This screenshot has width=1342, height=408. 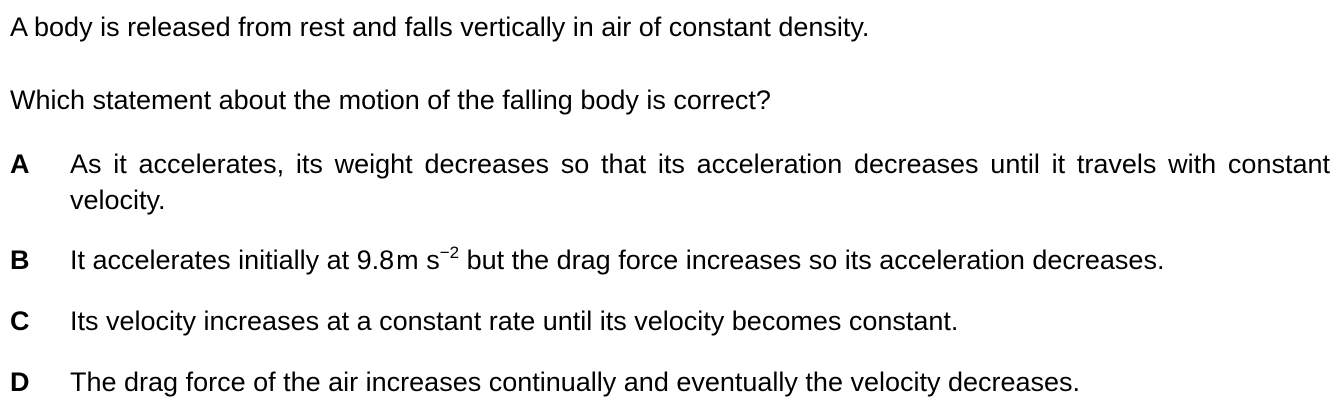 What do you see at coordinates (20, 260) in the screenshot?
I see `option-b-letter: B` at bounding box center [20, 260].